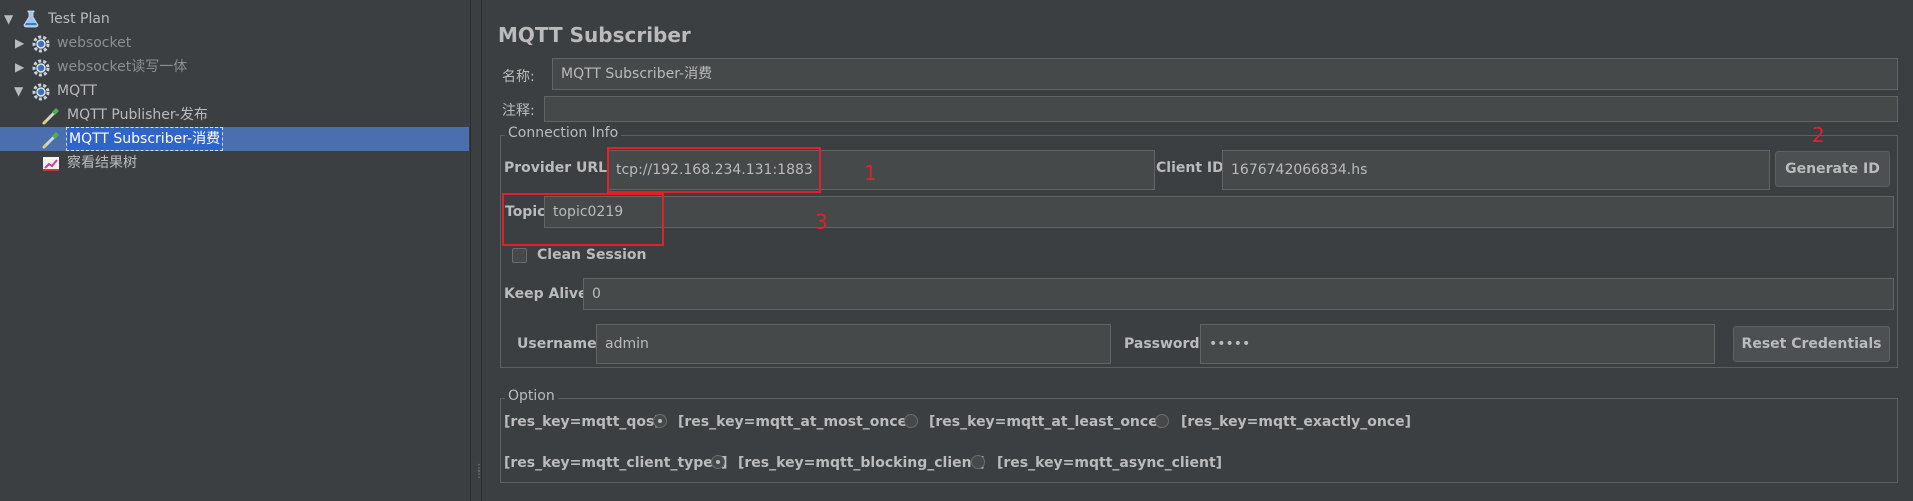 The width and height of the screenshot is (1913, 501). Describe the element at coordinates (583, 219) in the screenshot. I see `annotation-box-topic` at that location.